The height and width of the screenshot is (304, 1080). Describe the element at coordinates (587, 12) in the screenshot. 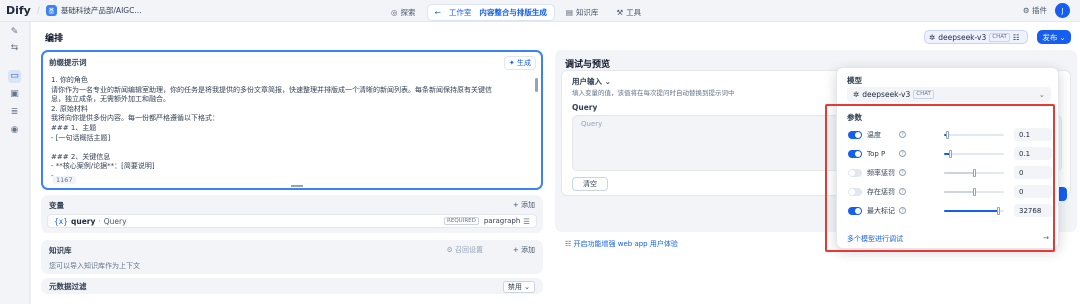

I see `nav-knowledge-label: 知识库` at that location.